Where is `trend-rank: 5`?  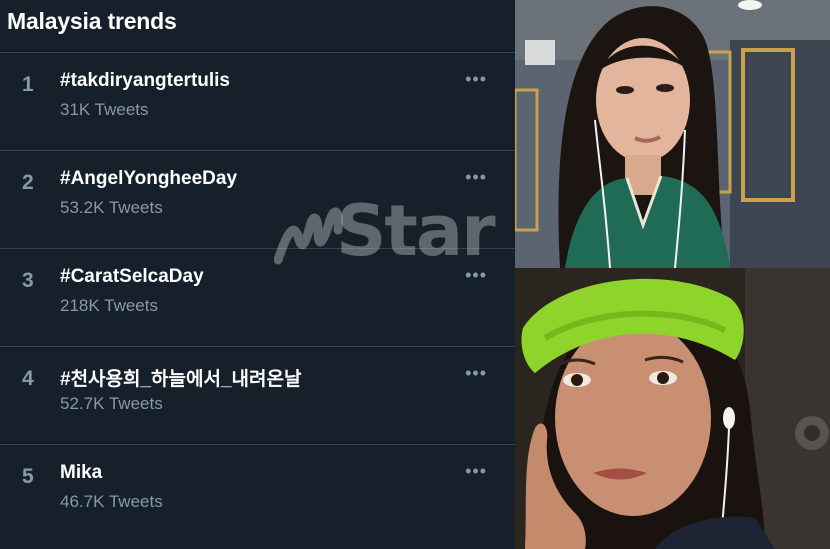
trend-rank: 5 is located at coordinates (28, 476).